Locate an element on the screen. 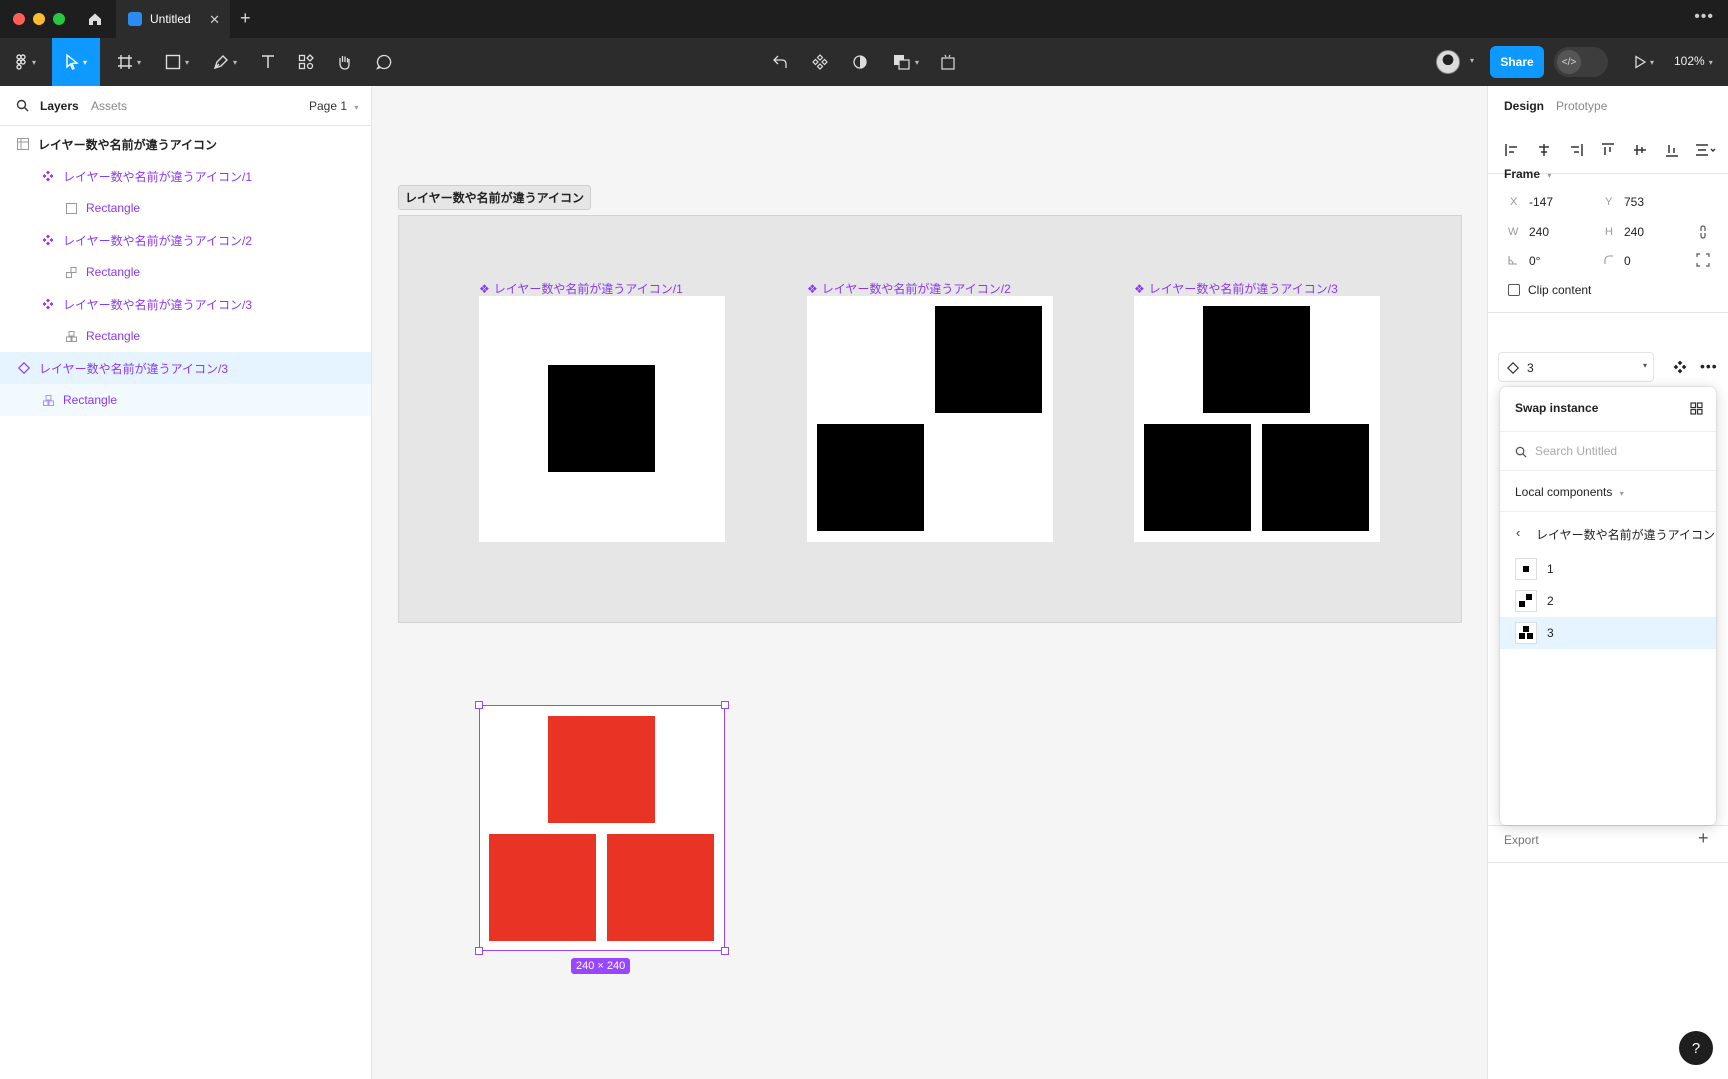  shape-tool: ▾ is located at coordinates (177, 62).